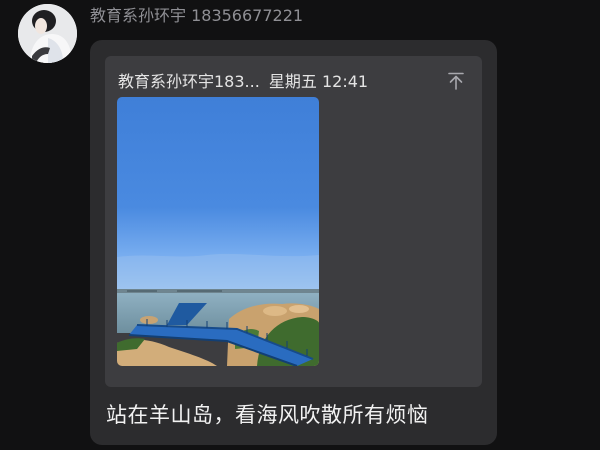 This screenshot has height=450, width=600. I want to click on message-text: 站在羊山岛，看海风吹散所有烦恼, so click(267, 415).